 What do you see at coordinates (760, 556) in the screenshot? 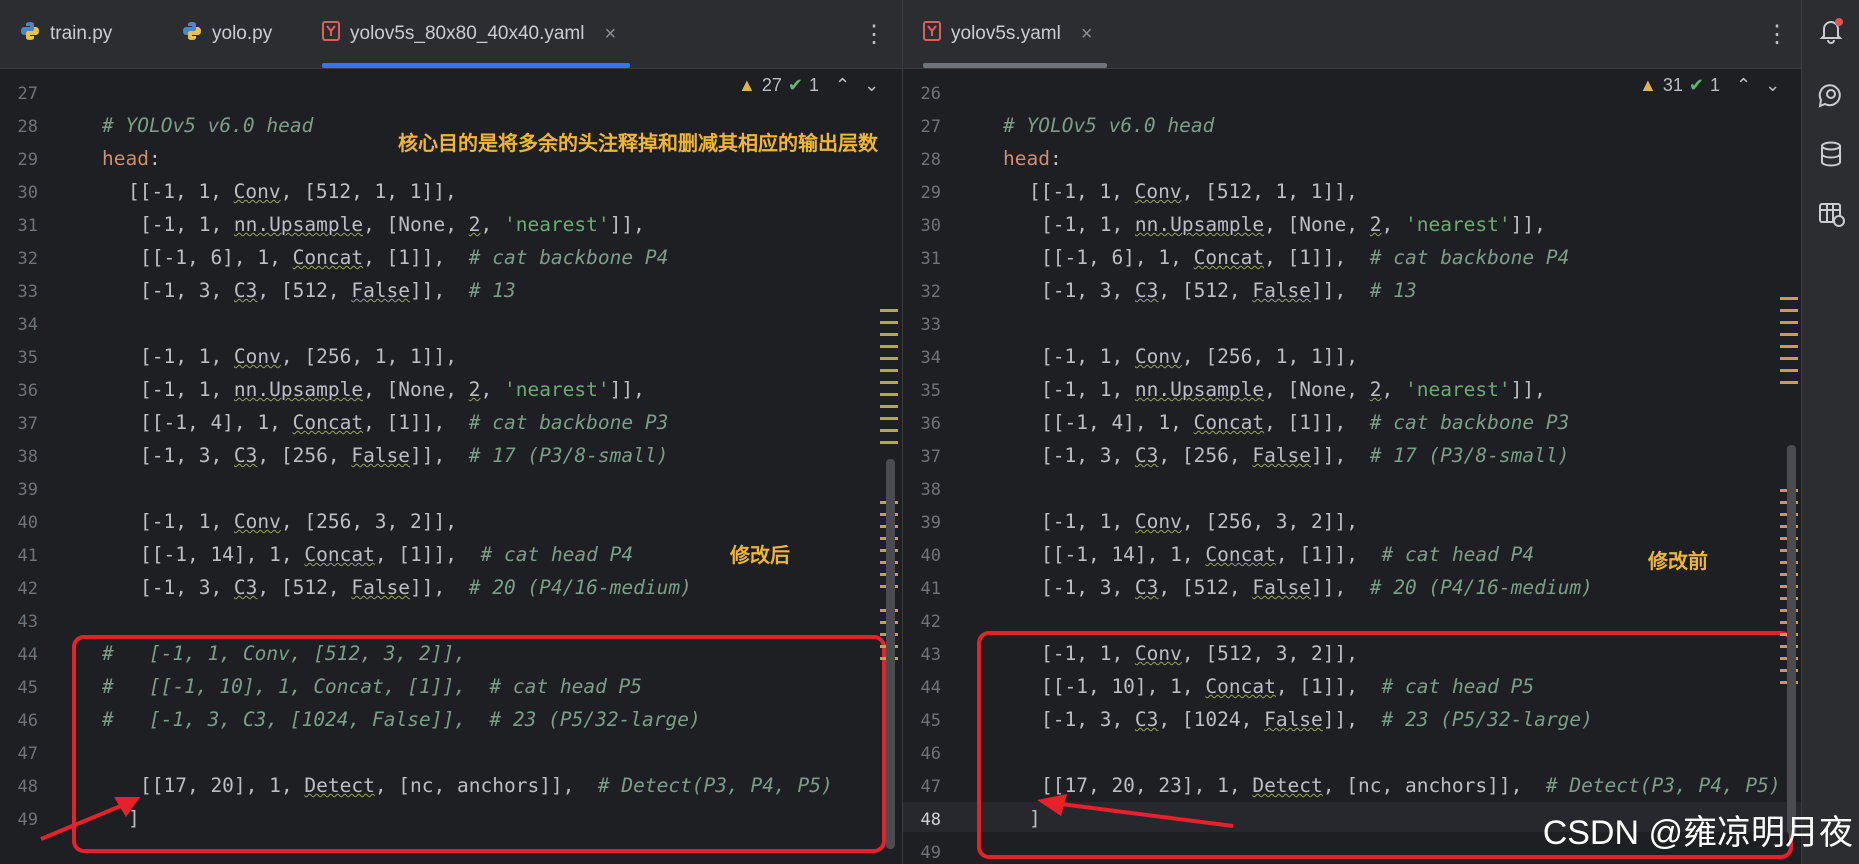
I see `annotation-after: 修改后` at bounding box center [760, 556].